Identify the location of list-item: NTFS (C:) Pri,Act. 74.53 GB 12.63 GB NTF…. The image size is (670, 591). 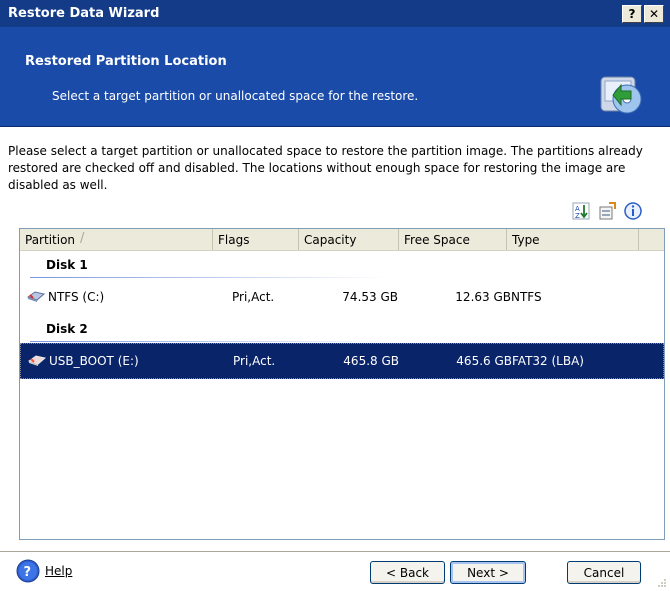
(342, 297).